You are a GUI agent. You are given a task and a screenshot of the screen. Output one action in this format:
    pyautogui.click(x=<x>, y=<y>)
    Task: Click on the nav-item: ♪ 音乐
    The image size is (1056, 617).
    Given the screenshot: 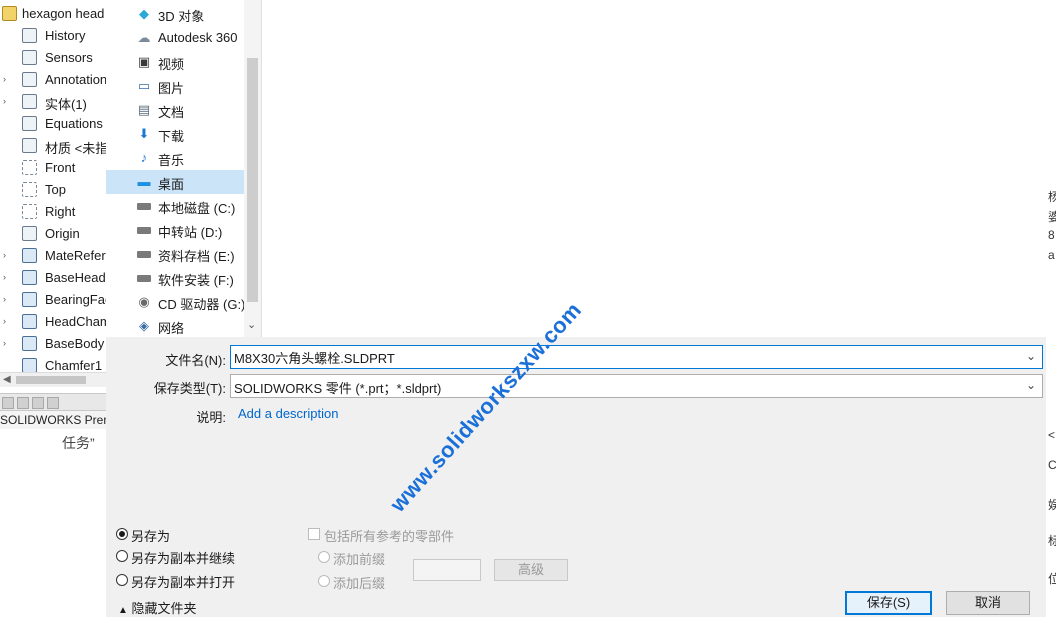 What is the action you would take?
    pyautogui.click(x=175, y=158)
    